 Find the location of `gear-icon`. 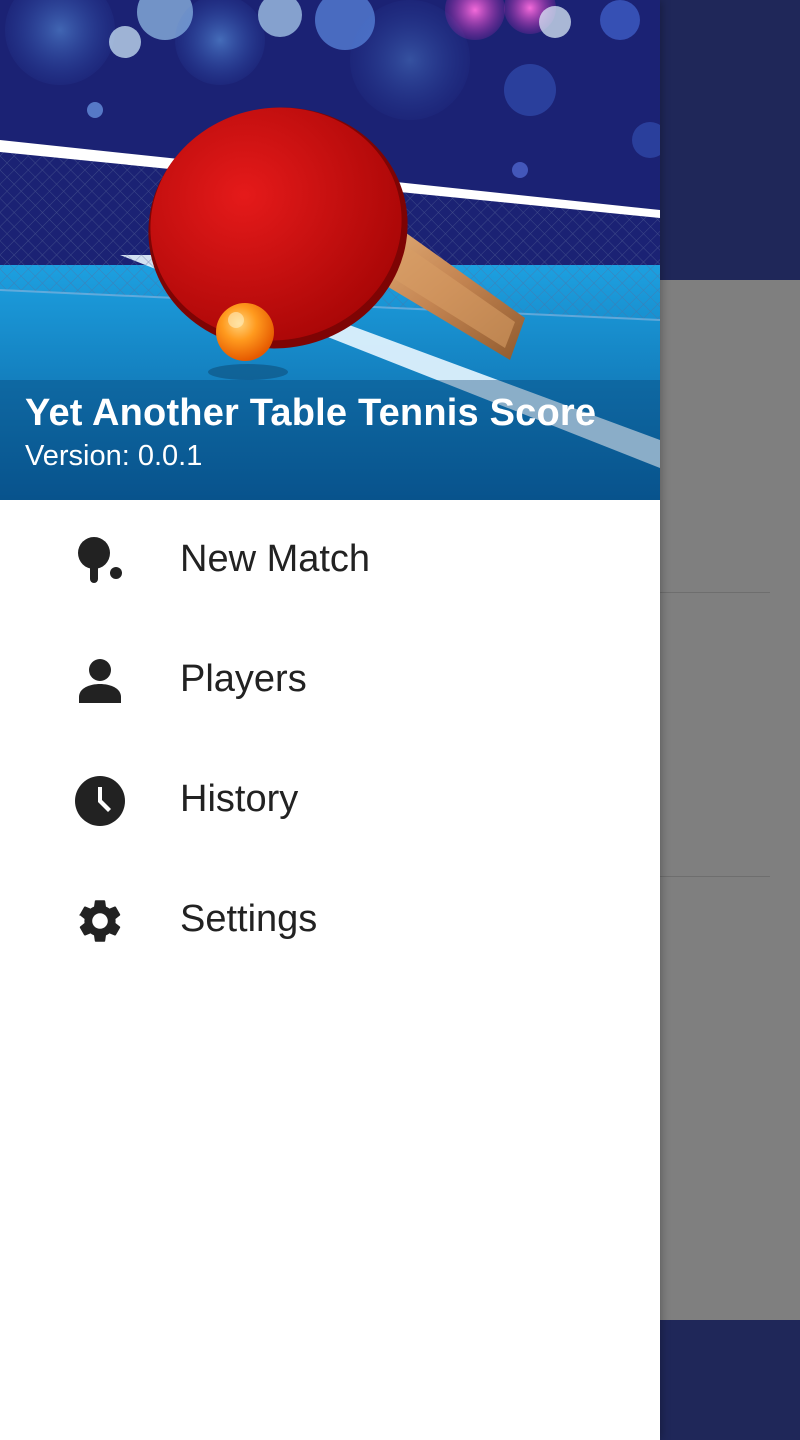

gear-icon is located at coordinates (100, 921).